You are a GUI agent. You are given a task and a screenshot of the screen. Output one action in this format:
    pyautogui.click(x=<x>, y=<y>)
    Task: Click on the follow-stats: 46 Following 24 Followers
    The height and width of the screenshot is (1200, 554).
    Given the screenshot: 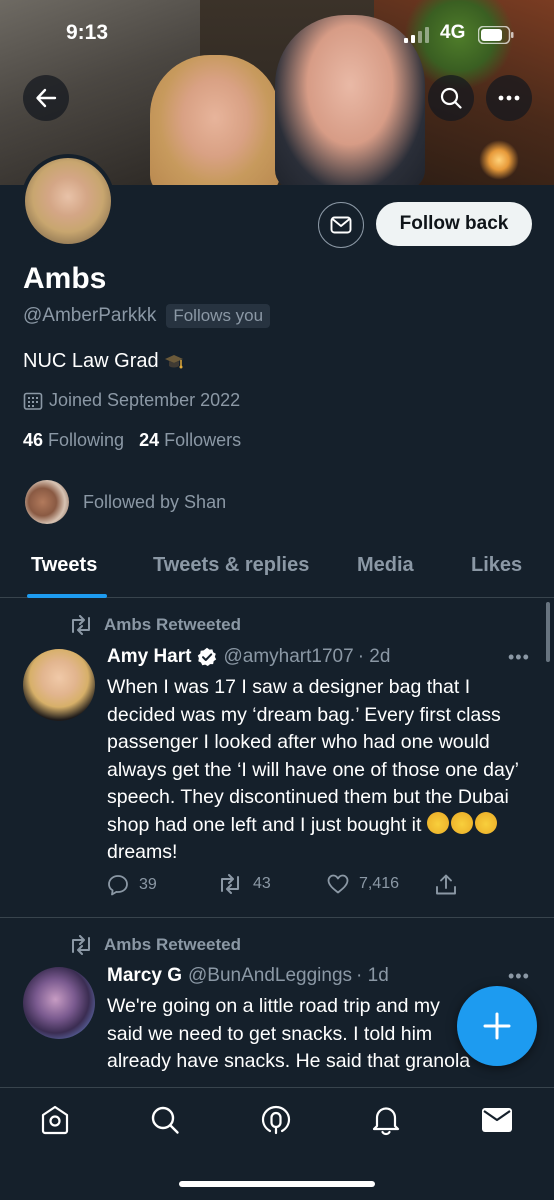 What is the action you would take?
    pyautogui.click(x=139, y=440)
    